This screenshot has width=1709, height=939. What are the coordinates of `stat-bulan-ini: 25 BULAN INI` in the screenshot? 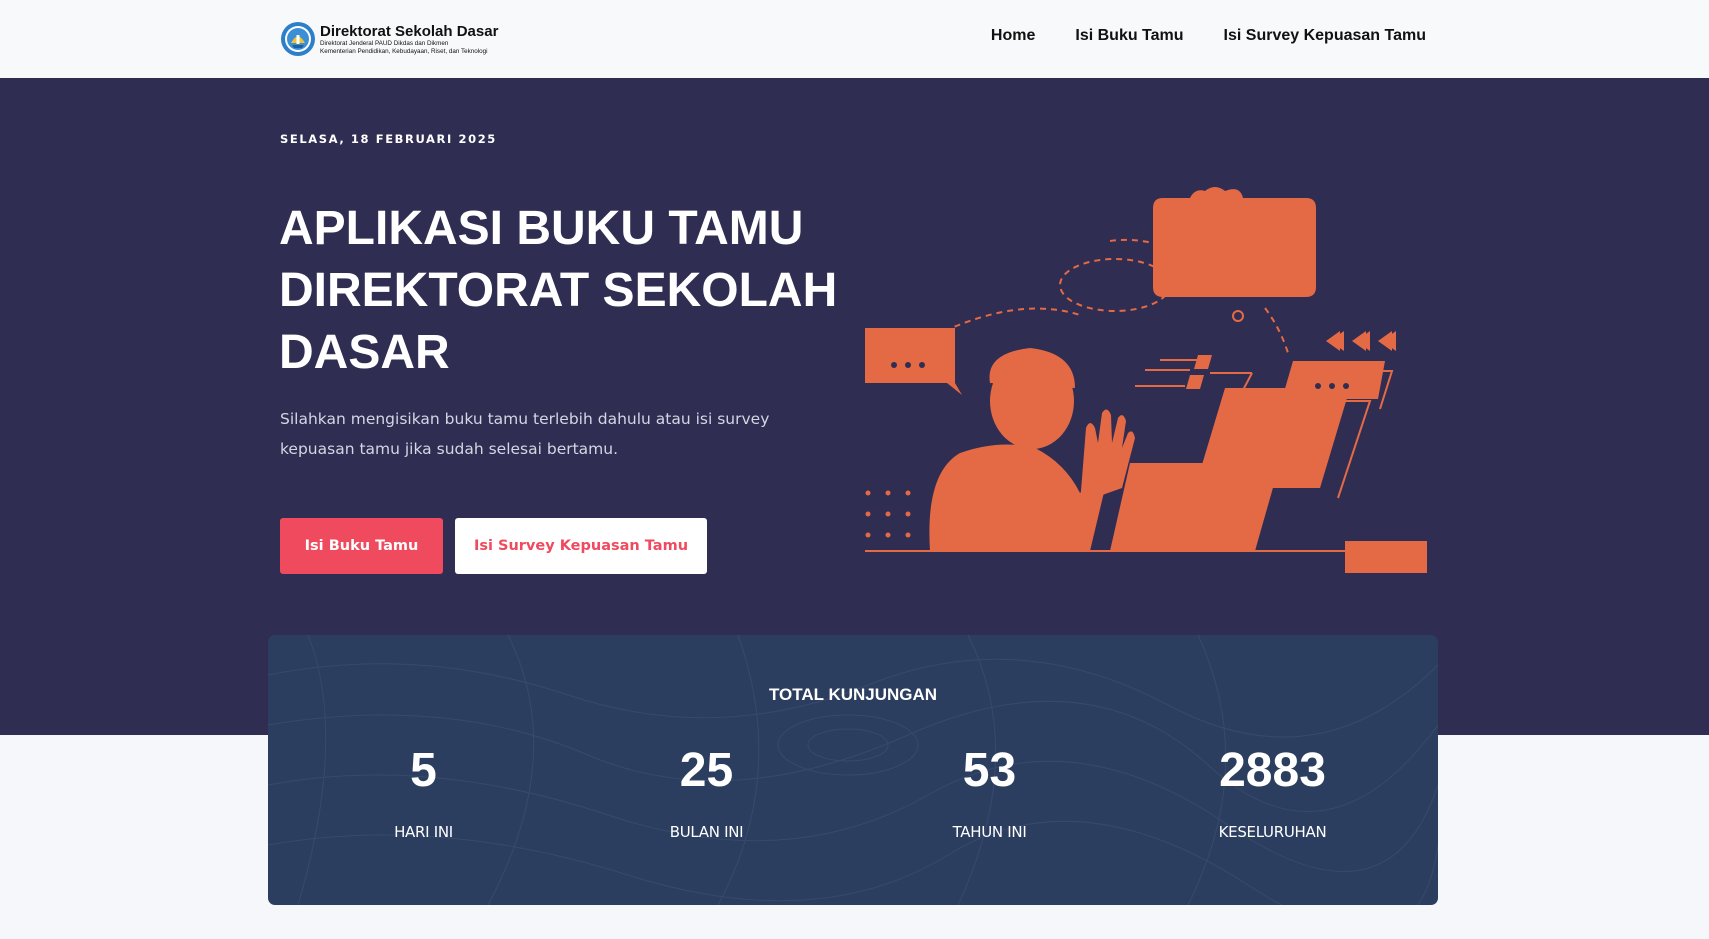 It's located at (706, 793).